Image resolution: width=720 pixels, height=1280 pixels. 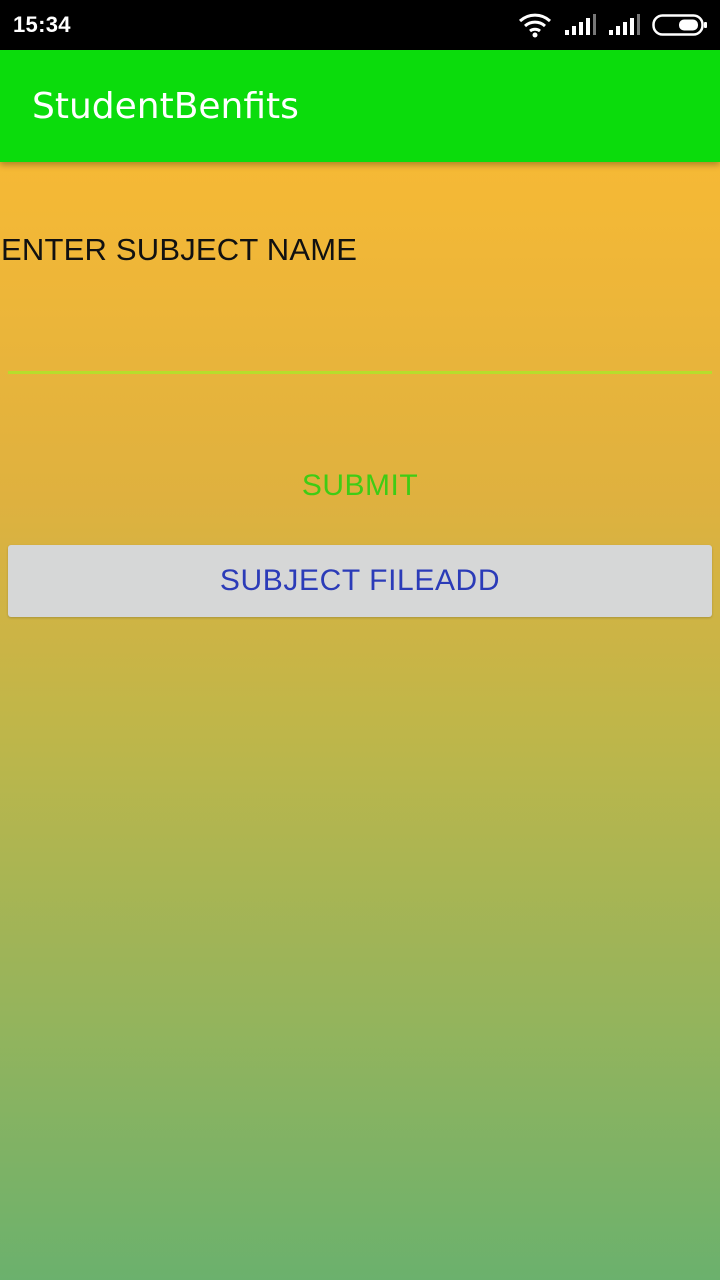 What do you see at coordinates (42, 24) in the screenshot?
I see `status-time: 15:34` at bounding box center [42, 24].